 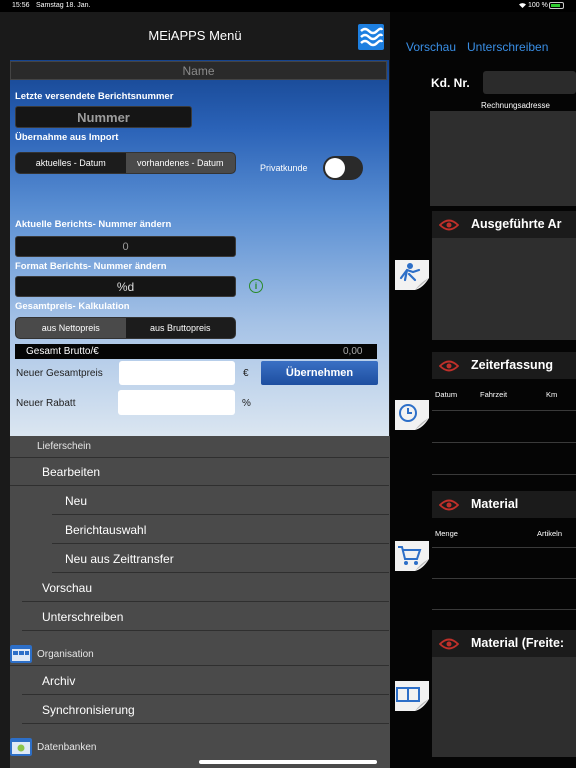 What do you see at coordinates (246, 373) in the screenshot?
I see `currency-label: €` at bounding box center [246, 373].